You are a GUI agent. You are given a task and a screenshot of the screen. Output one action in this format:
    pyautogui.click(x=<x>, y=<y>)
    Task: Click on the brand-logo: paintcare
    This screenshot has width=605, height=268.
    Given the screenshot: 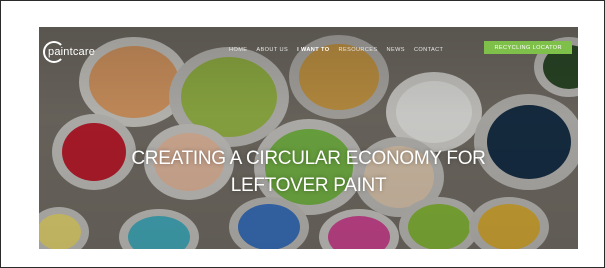 What is the action you would take?
    pyautogui.click(x=69, y=52)
    